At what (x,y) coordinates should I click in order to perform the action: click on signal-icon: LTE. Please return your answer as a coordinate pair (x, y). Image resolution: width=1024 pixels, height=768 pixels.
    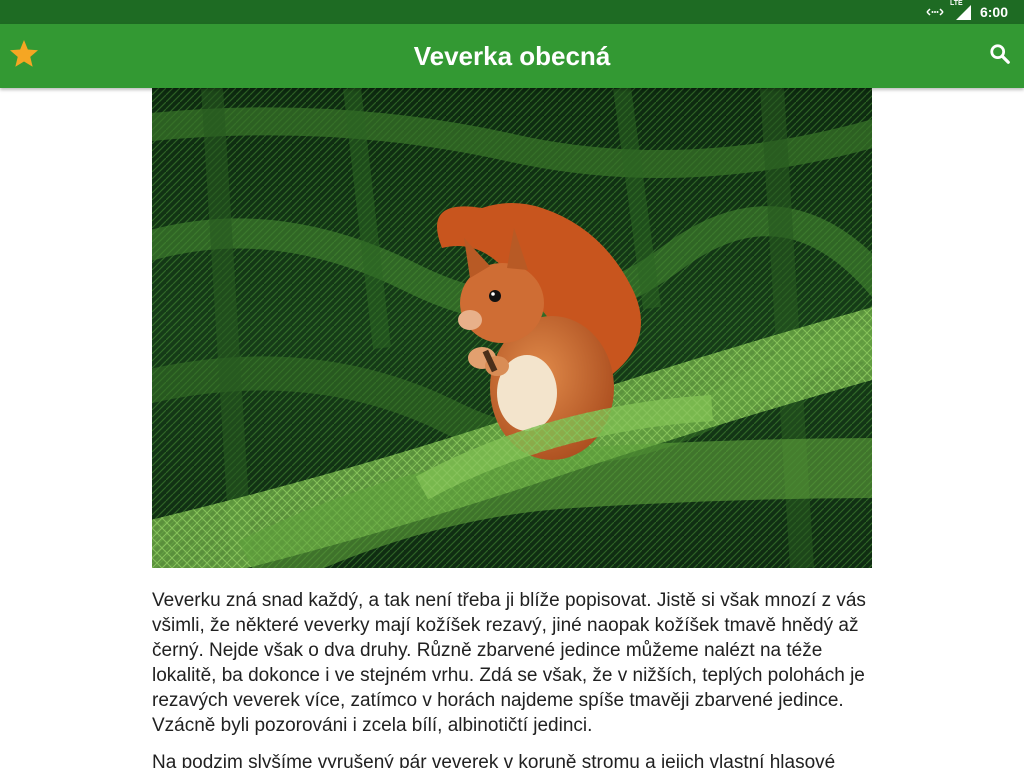
    Looking at the image, I should click on (960, 10).